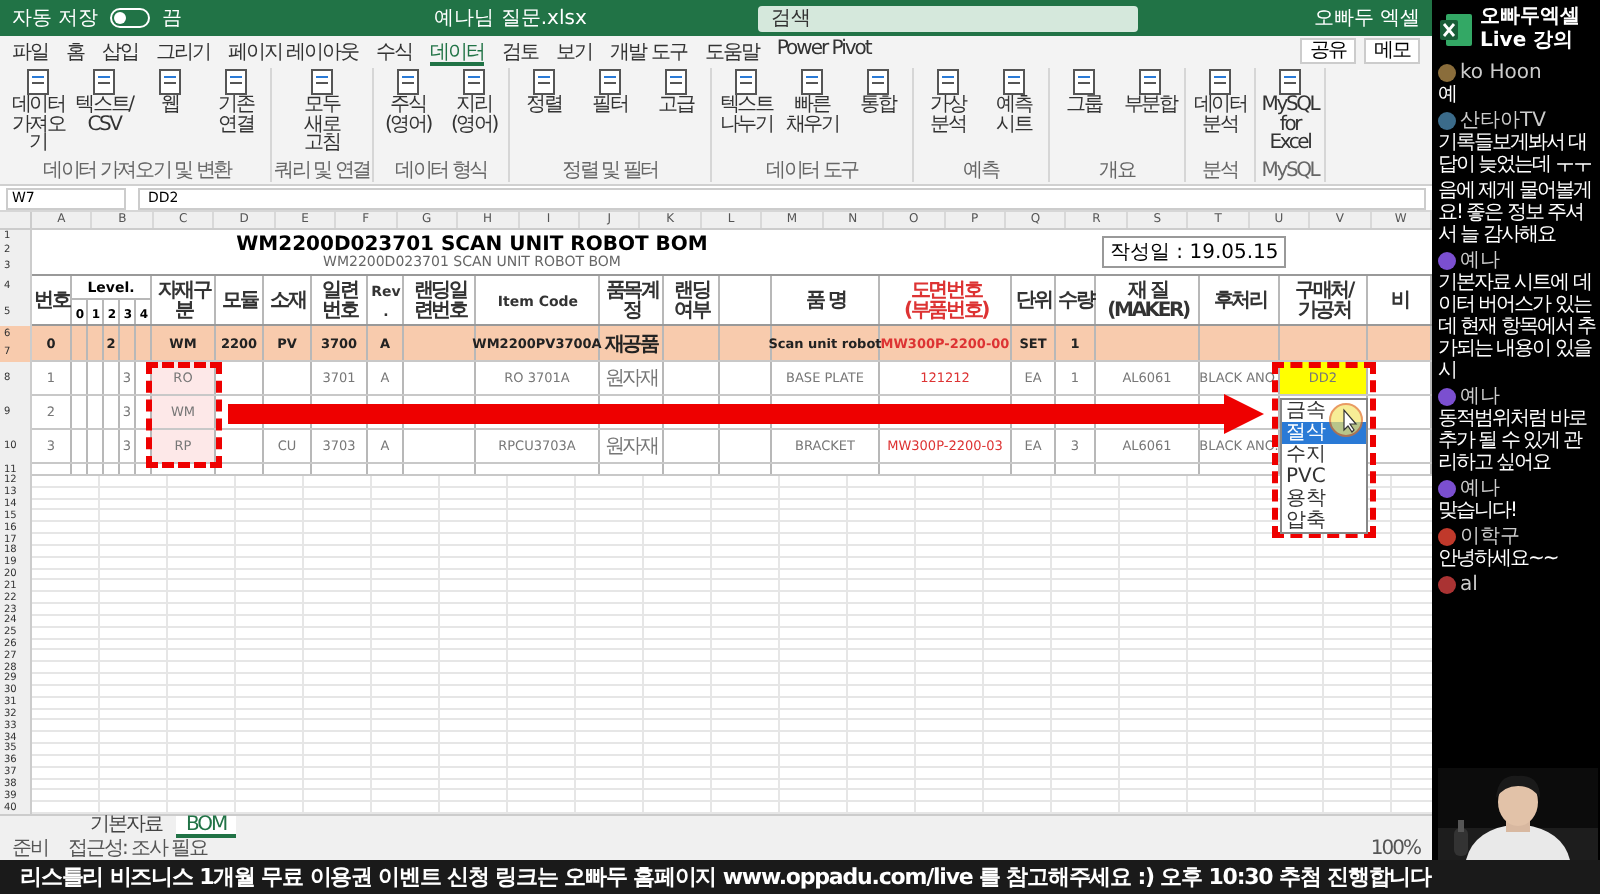 This screenshot has height=894, width=1600. Describe the element at coordinates (206, 827) in the screenshot. I see `sheet-tab: BOM` at that location.